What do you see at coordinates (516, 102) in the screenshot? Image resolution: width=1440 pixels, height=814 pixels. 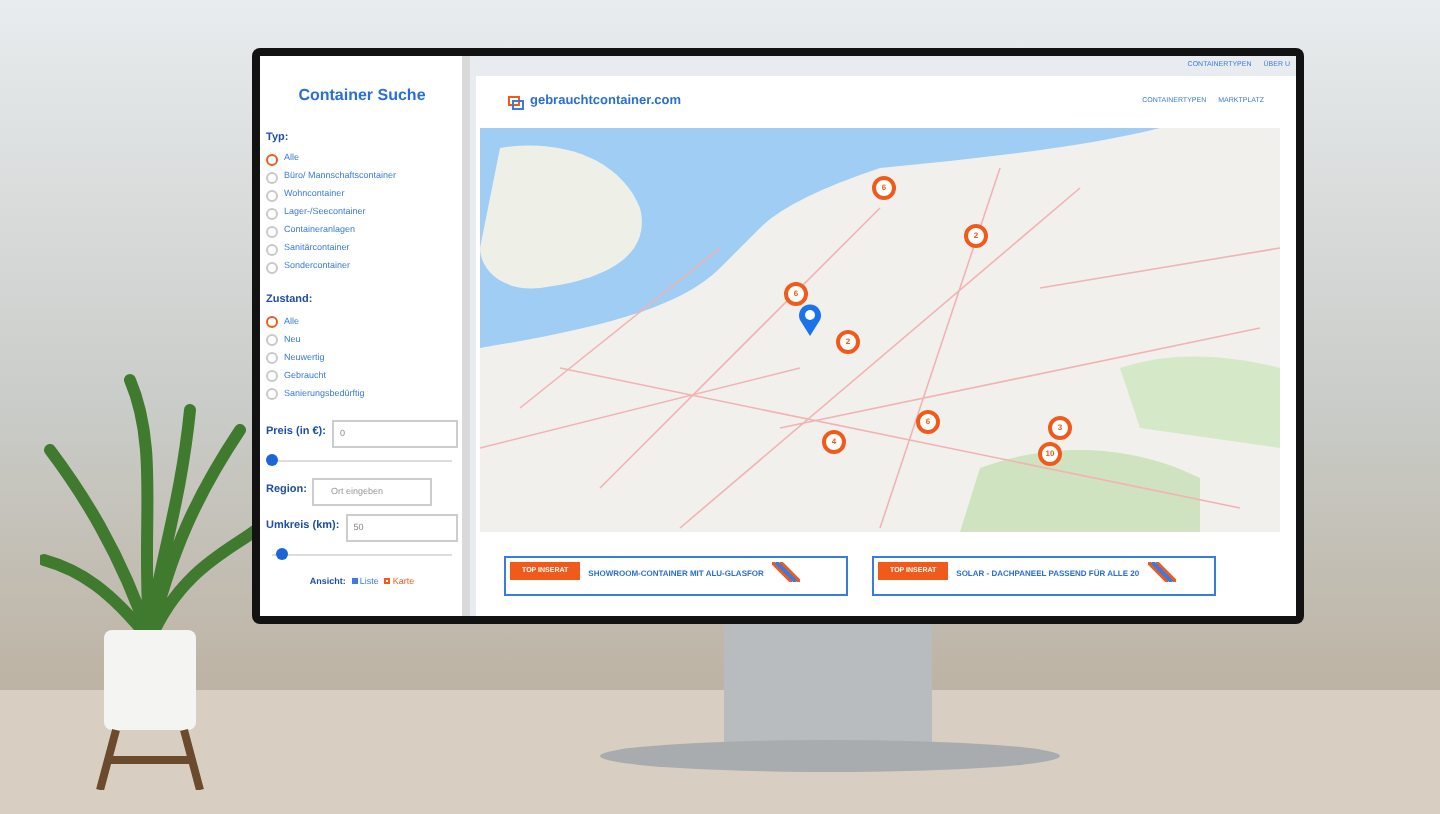 I see `container-logo-icon` at bounding box center [516, 102].